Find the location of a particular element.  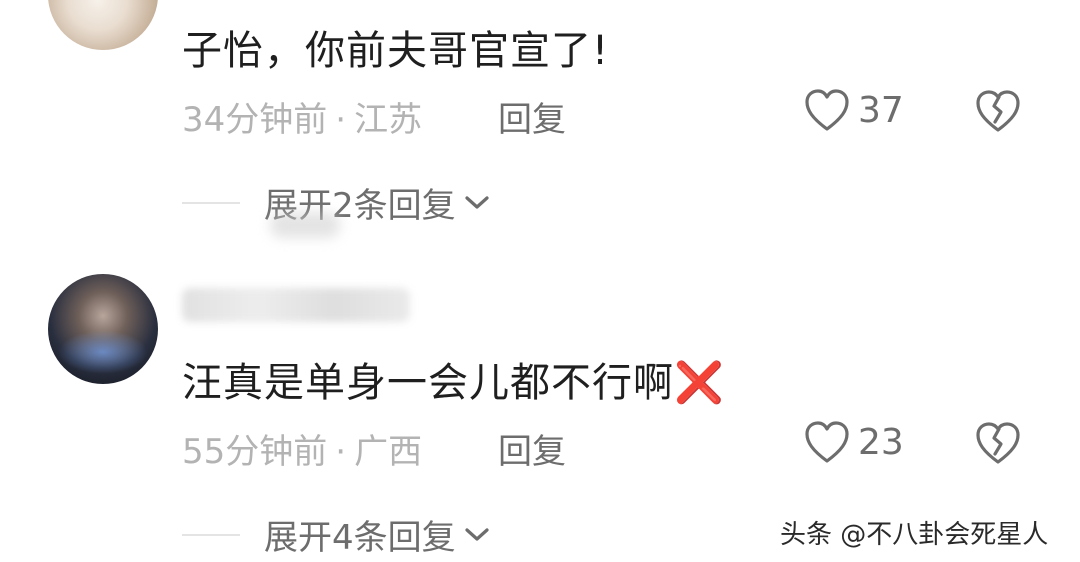

like-count: 37 is located at coordinates (881, 110).